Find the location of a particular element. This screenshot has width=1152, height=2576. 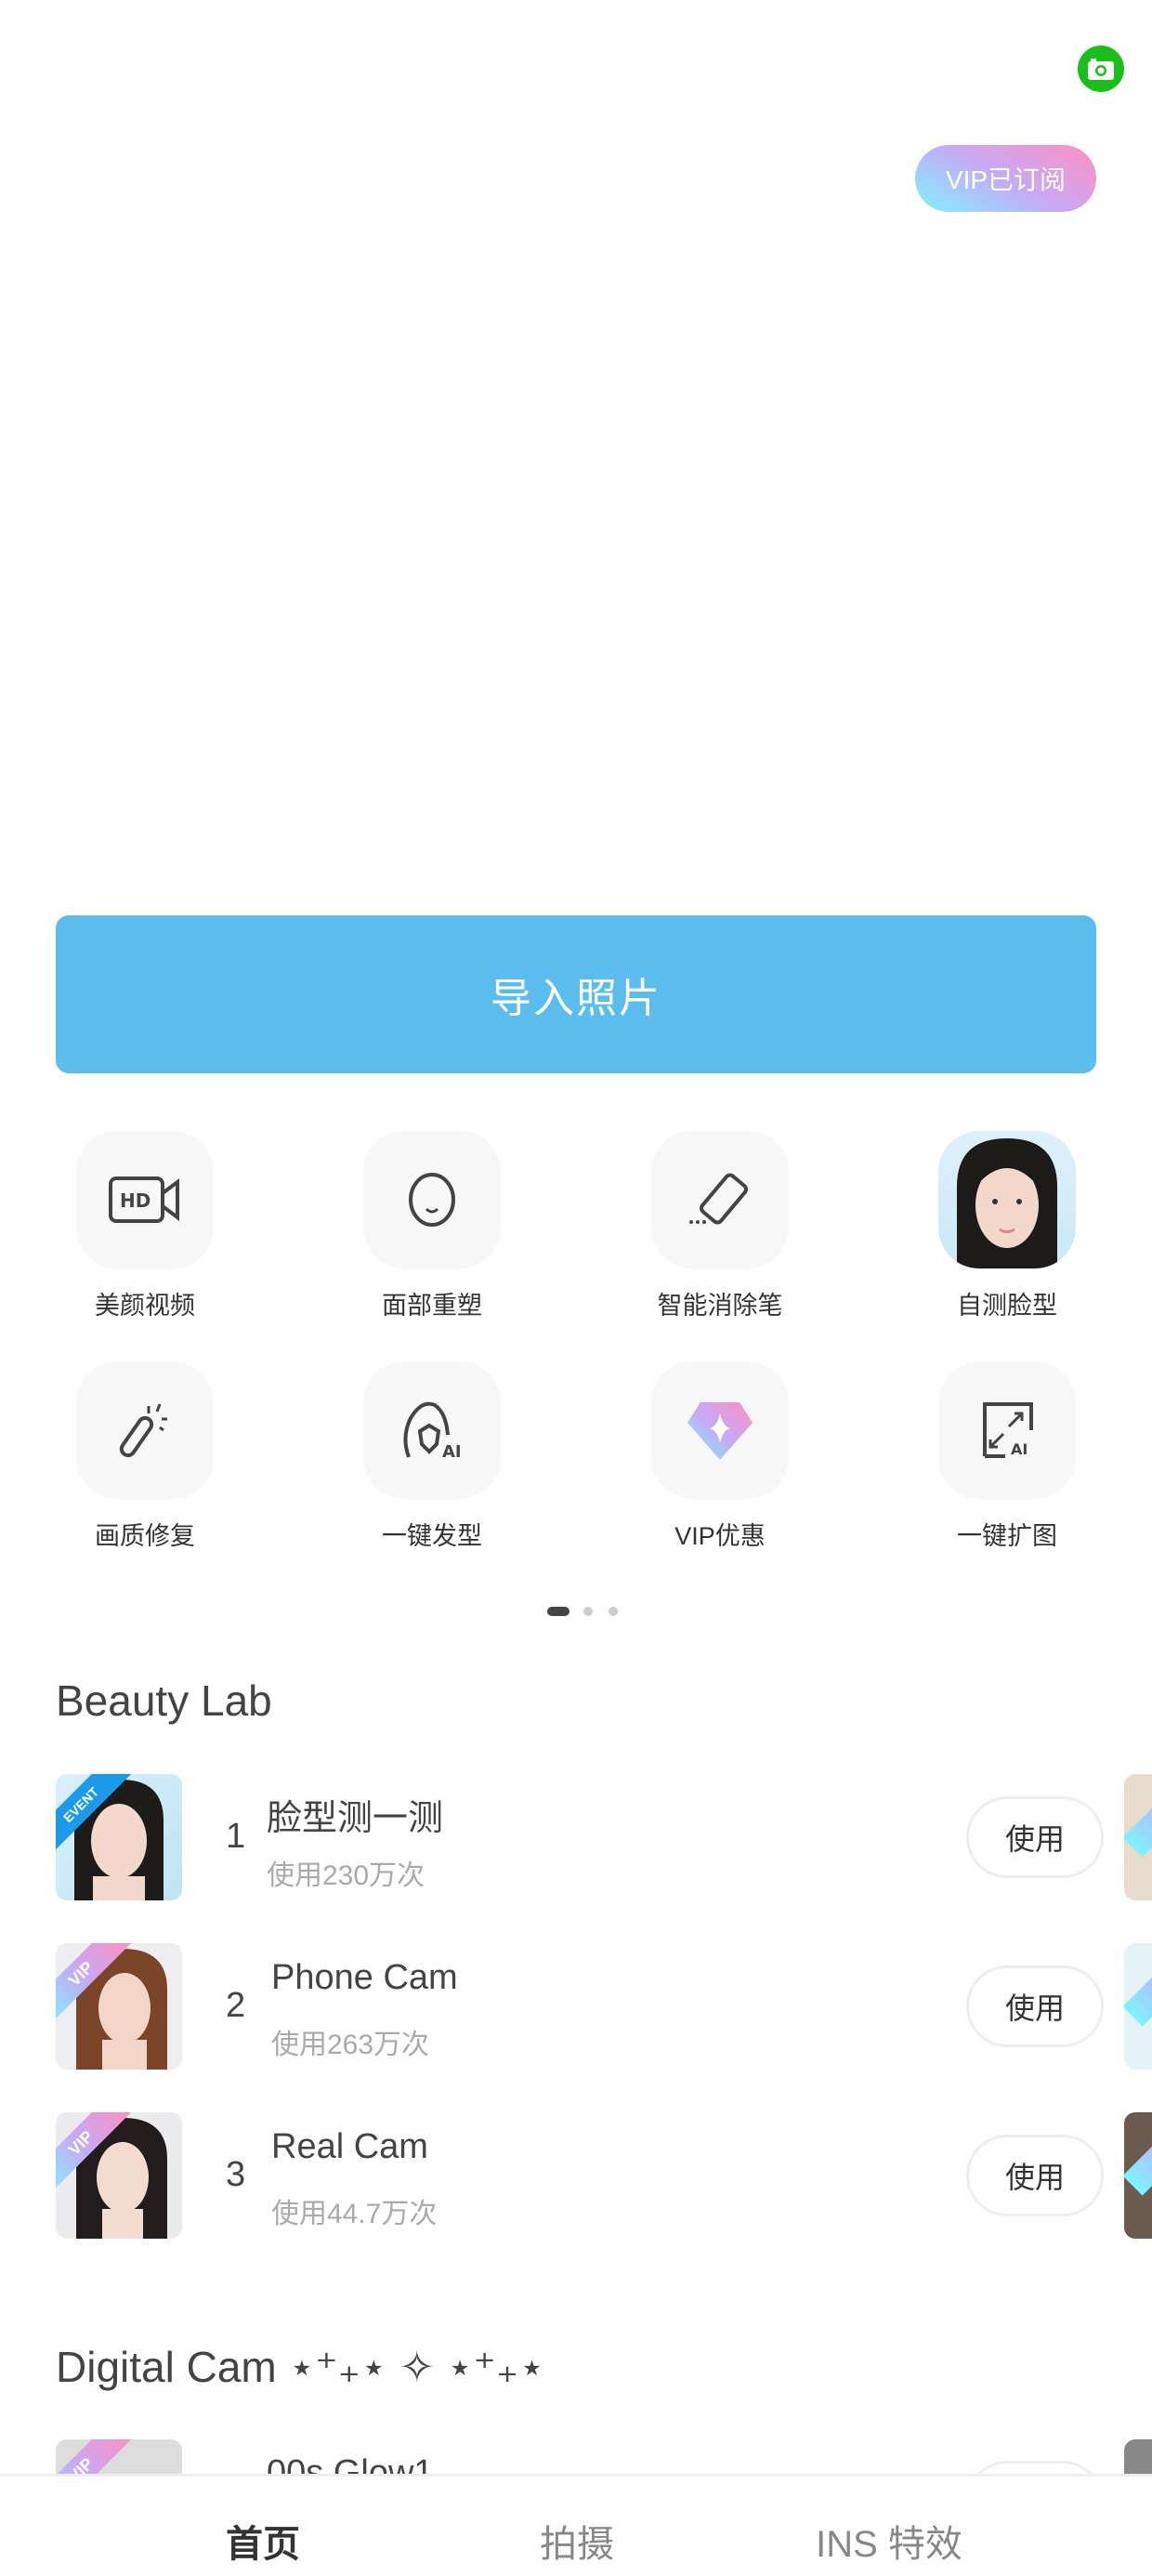

item-usage: 使用44.7万次 is located at coordinates (354, 2214).